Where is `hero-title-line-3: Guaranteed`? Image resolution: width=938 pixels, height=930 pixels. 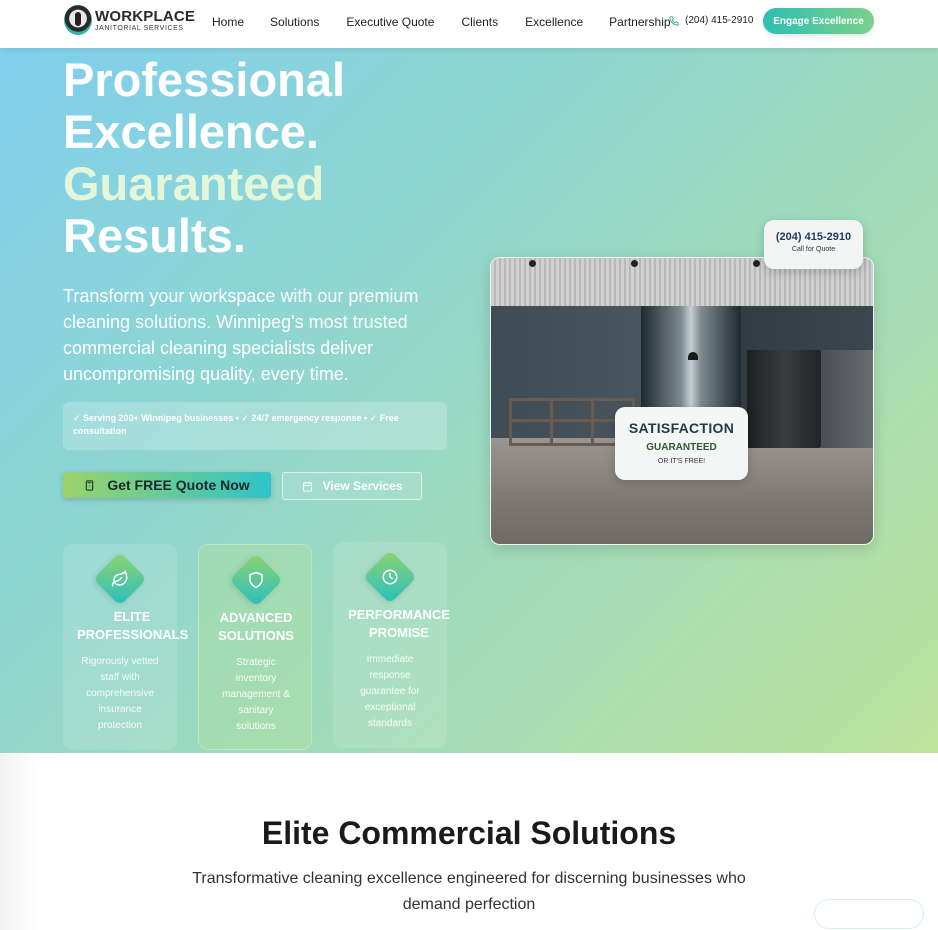 hero-title-line-3: Guaranteed is located at coordinates (194, 183).